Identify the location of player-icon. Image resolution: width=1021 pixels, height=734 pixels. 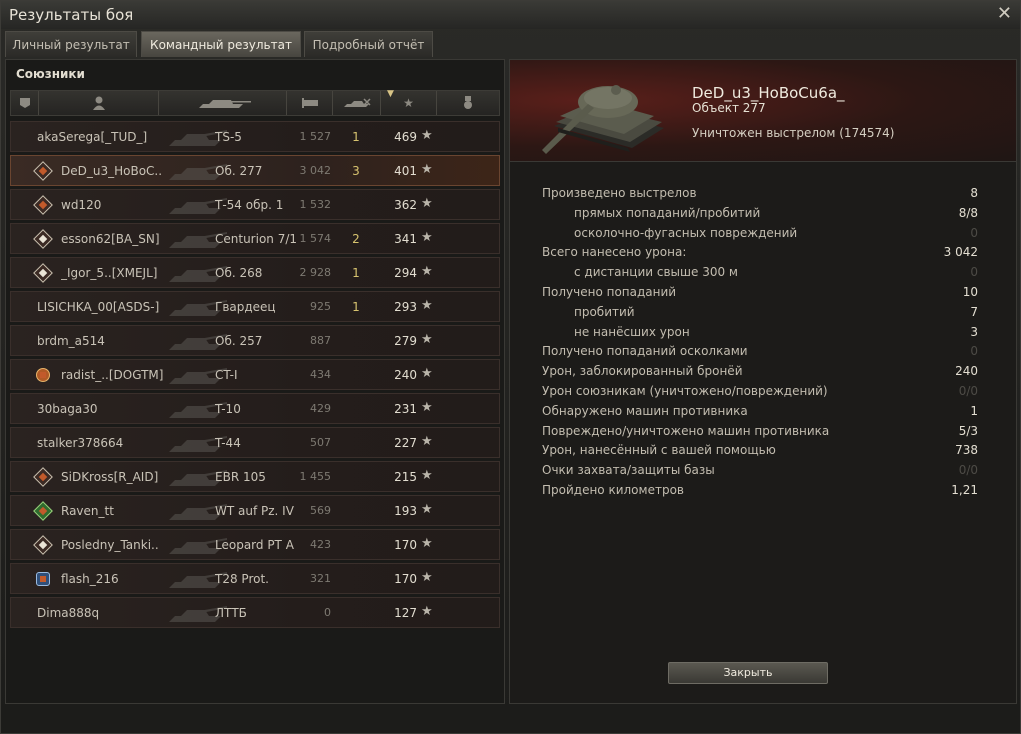
(98, 103).